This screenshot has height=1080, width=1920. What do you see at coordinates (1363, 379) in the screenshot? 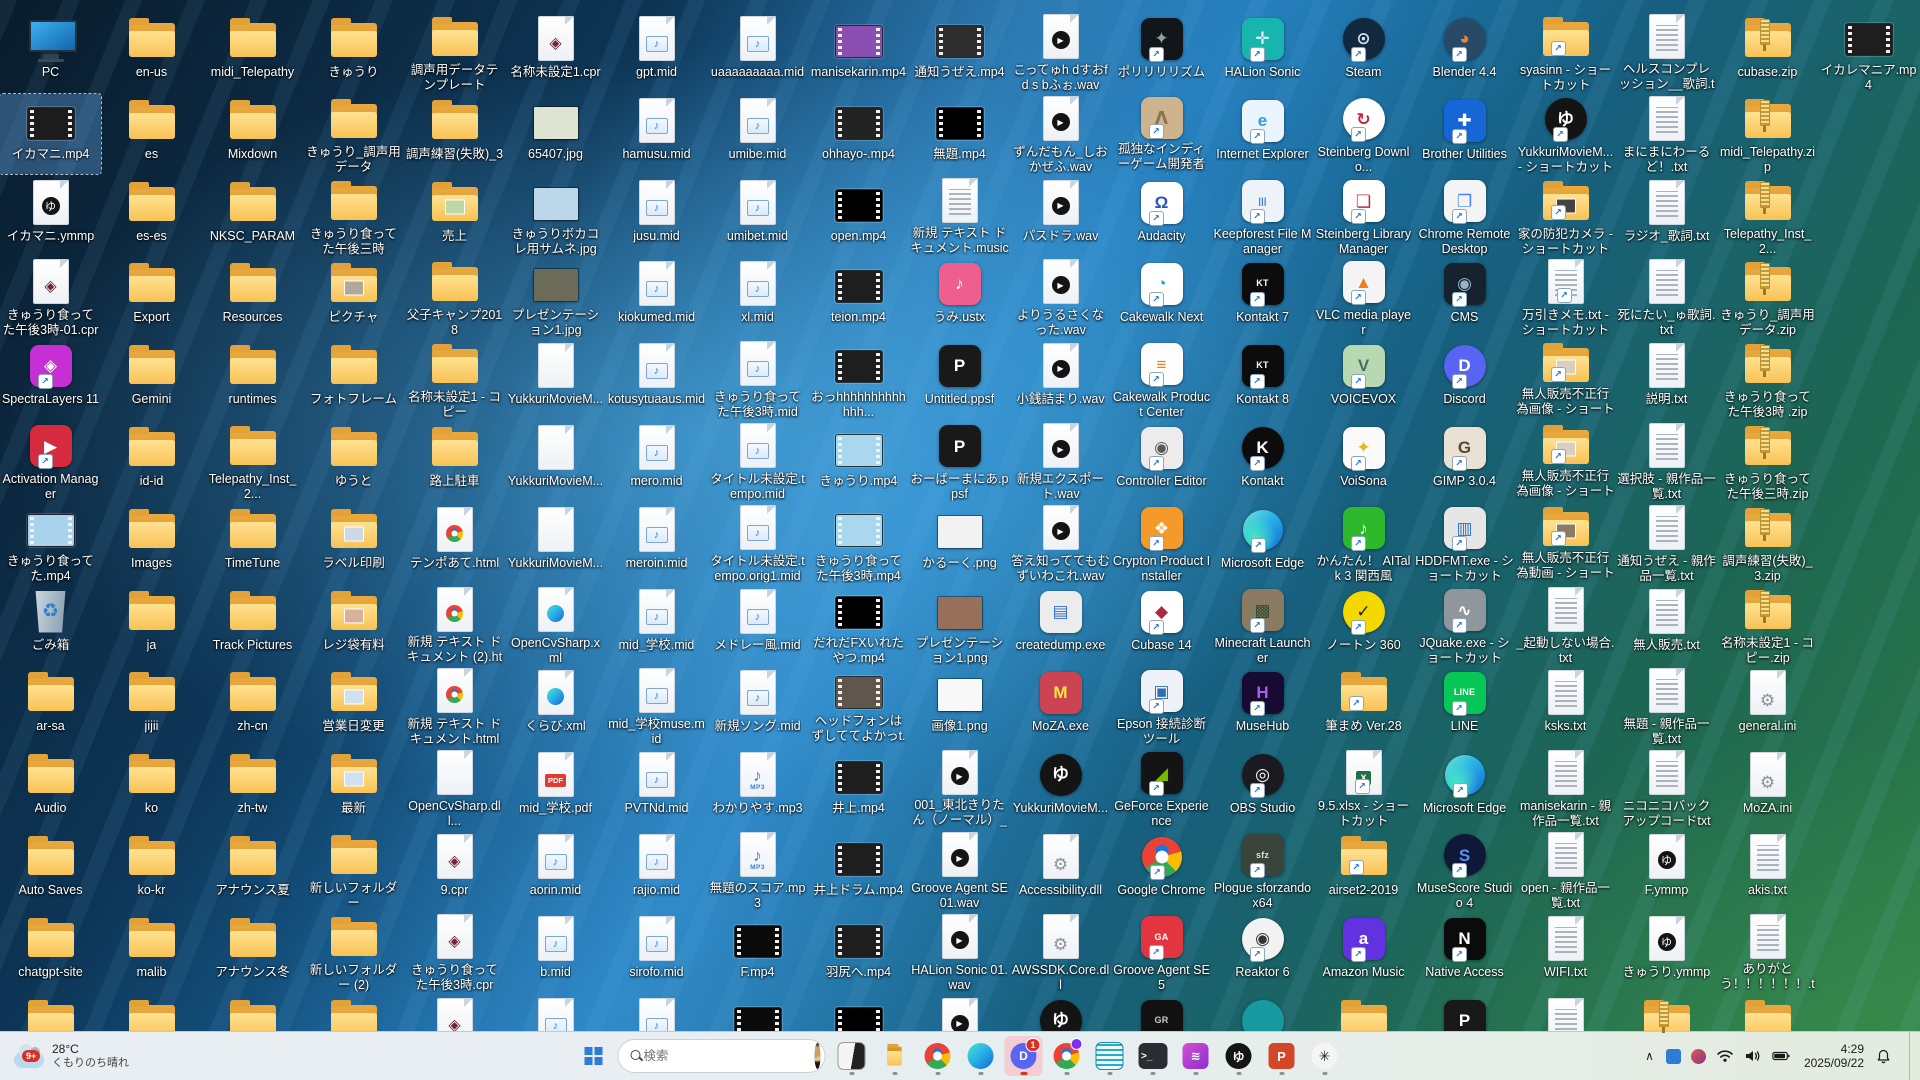
I see `desktop-icon: V ↗ VOICEVOX` at bounding box center [1363, 379].